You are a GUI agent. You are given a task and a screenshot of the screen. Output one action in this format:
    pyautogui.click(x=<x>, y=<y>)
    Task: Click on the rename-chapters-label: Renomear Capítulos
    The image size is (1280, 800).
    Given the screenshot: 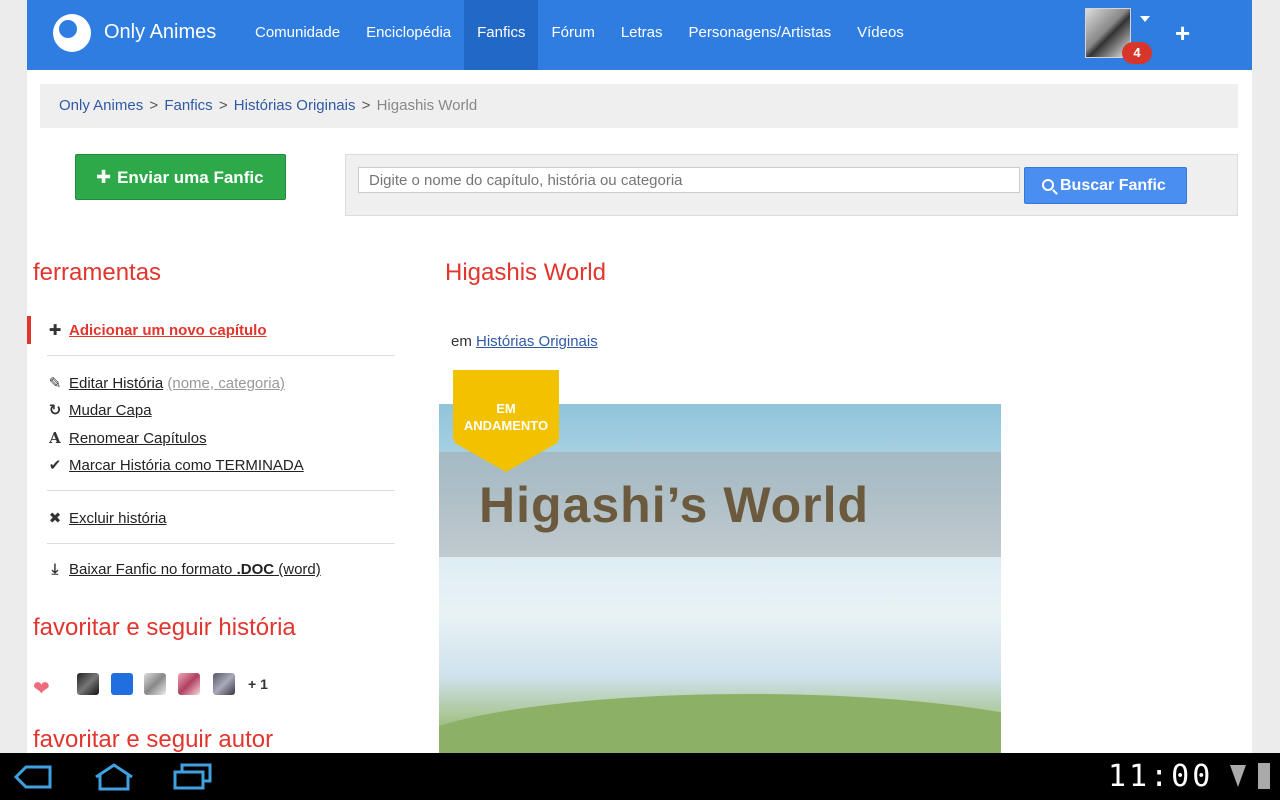 What is the action you would take?
    pyautogui.click(x=138, y=438)
    